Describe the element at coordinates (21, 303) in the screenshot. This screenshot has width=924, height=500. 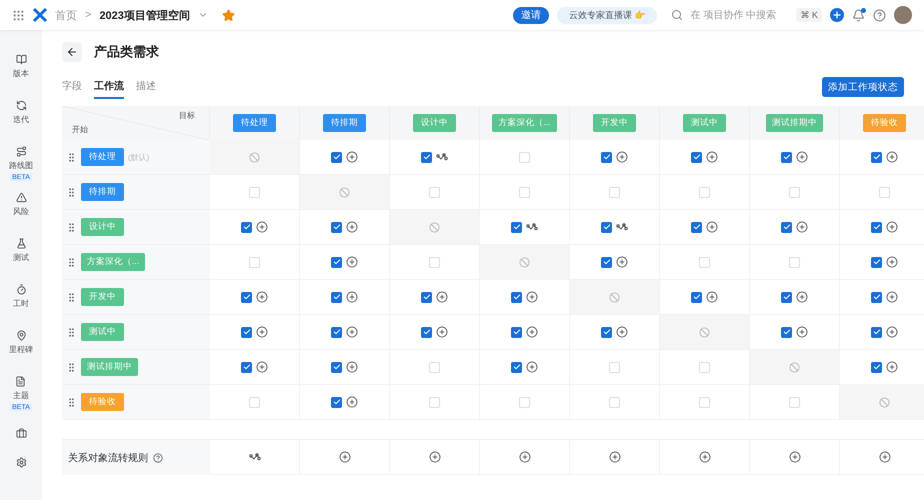
I see `nav-label: 工时` at that location.